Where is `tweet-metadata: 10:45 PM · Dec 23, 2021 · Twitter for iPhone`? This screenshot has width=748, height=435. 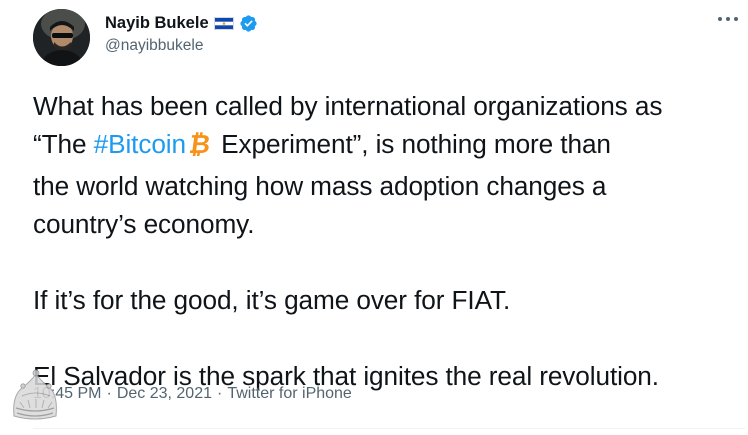 tweet-metadata: 10:45 PM · Dec 23, 2021 · Twitter for iPhone is located at coordinates (192, 394).